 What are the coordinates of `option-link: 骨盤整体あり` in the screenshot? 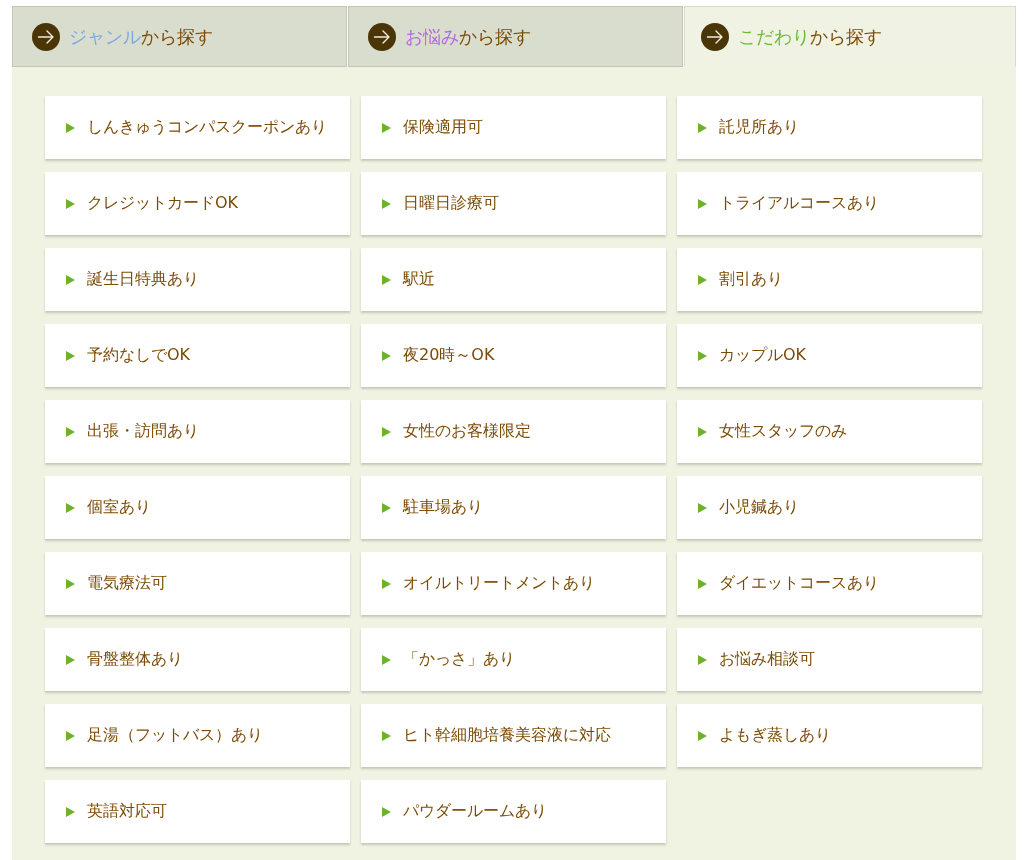 It's located at (197, 659).